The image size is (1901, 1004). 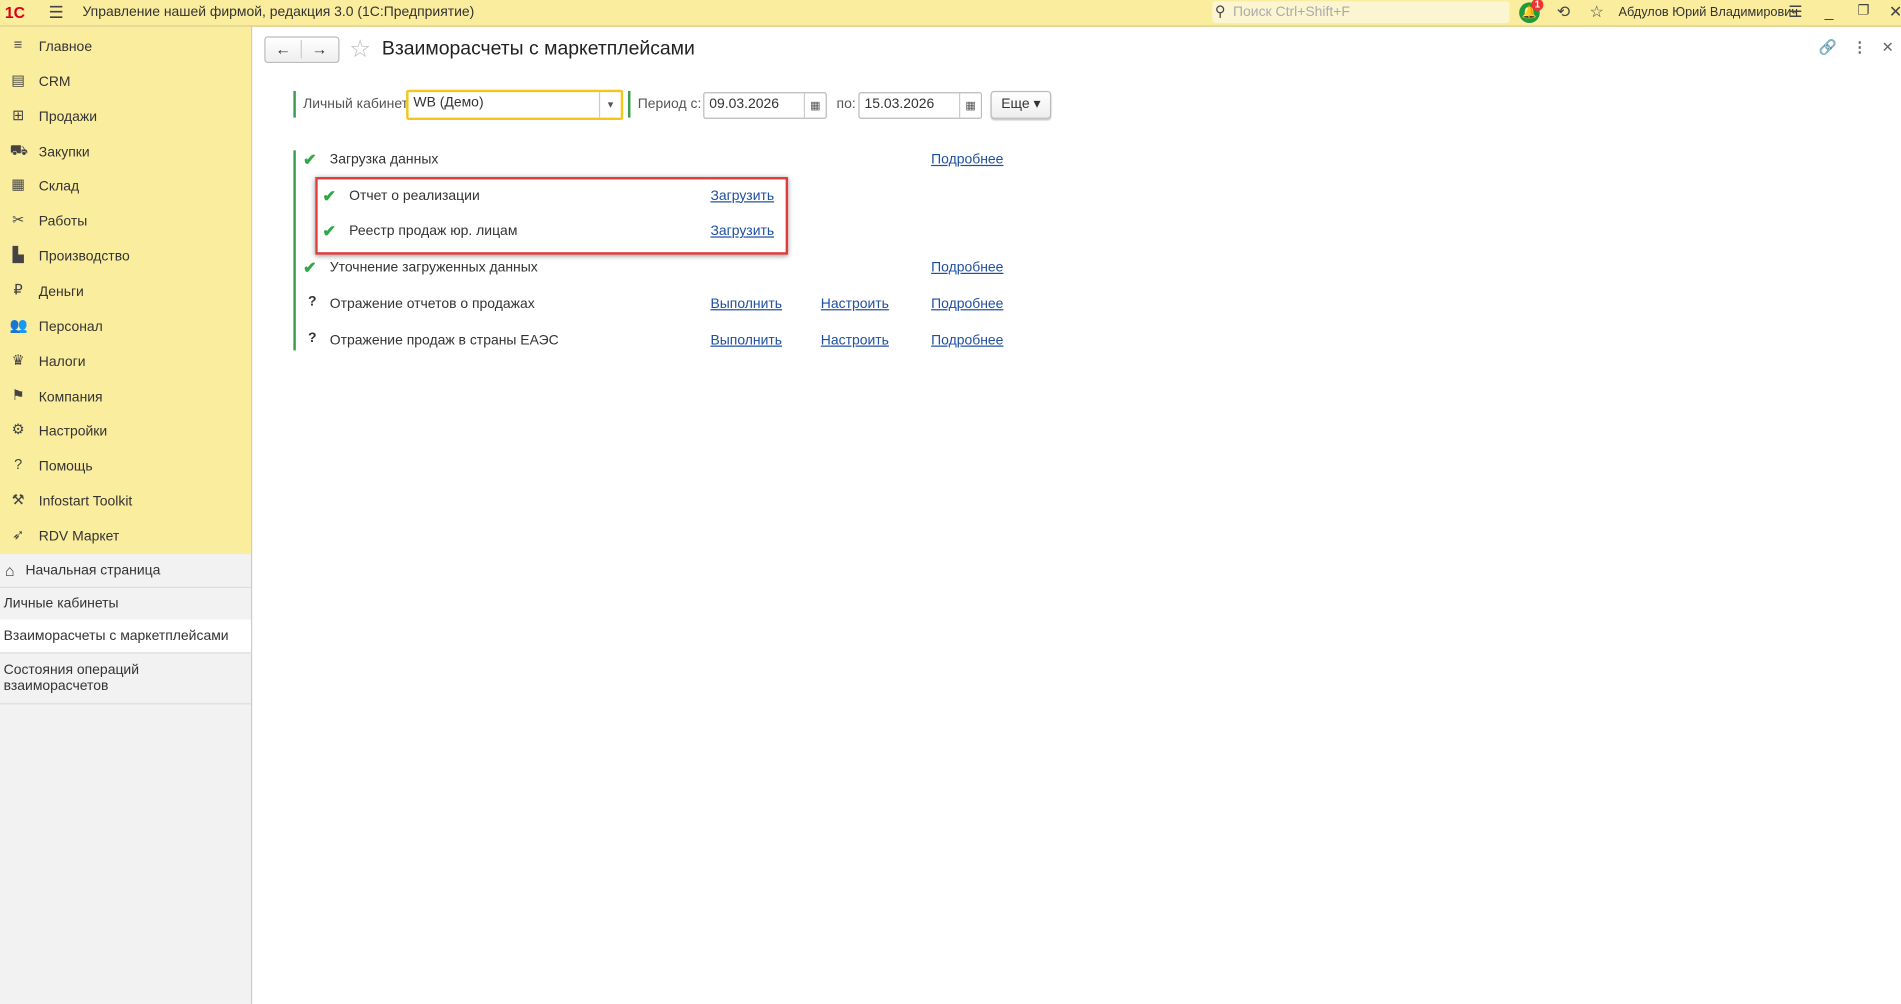 What do you see at coordinates (59, 187) in the screenshot?
I see `sidebar-item-label: Склад` at bounding box center [59, 187].